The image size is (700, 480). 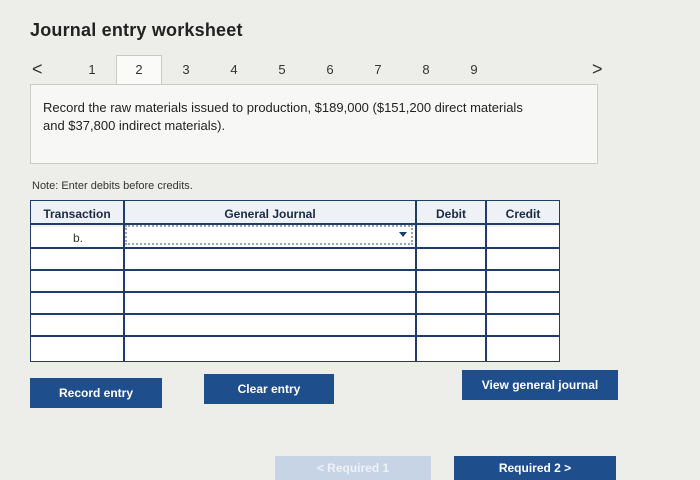 What do you see at coordinates (535, 468) in the screenshot?
I see `required-2-button: Required 2 >` at bounding box center [535, 468].